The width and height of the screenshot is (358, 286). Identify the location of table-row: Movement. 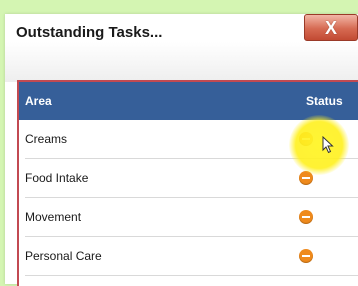
(191, 217).